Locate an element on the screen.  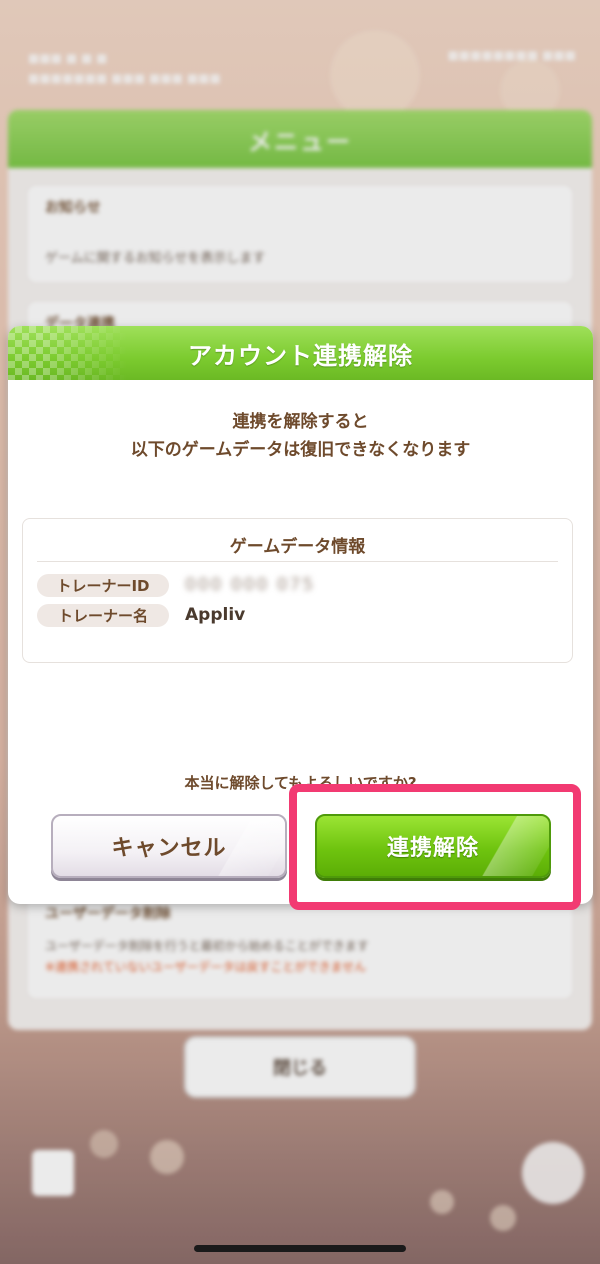
dialog-message: 連携を解除すると 以下のゲームデータは復旧できなくなります is located at coordinates (300, 436).